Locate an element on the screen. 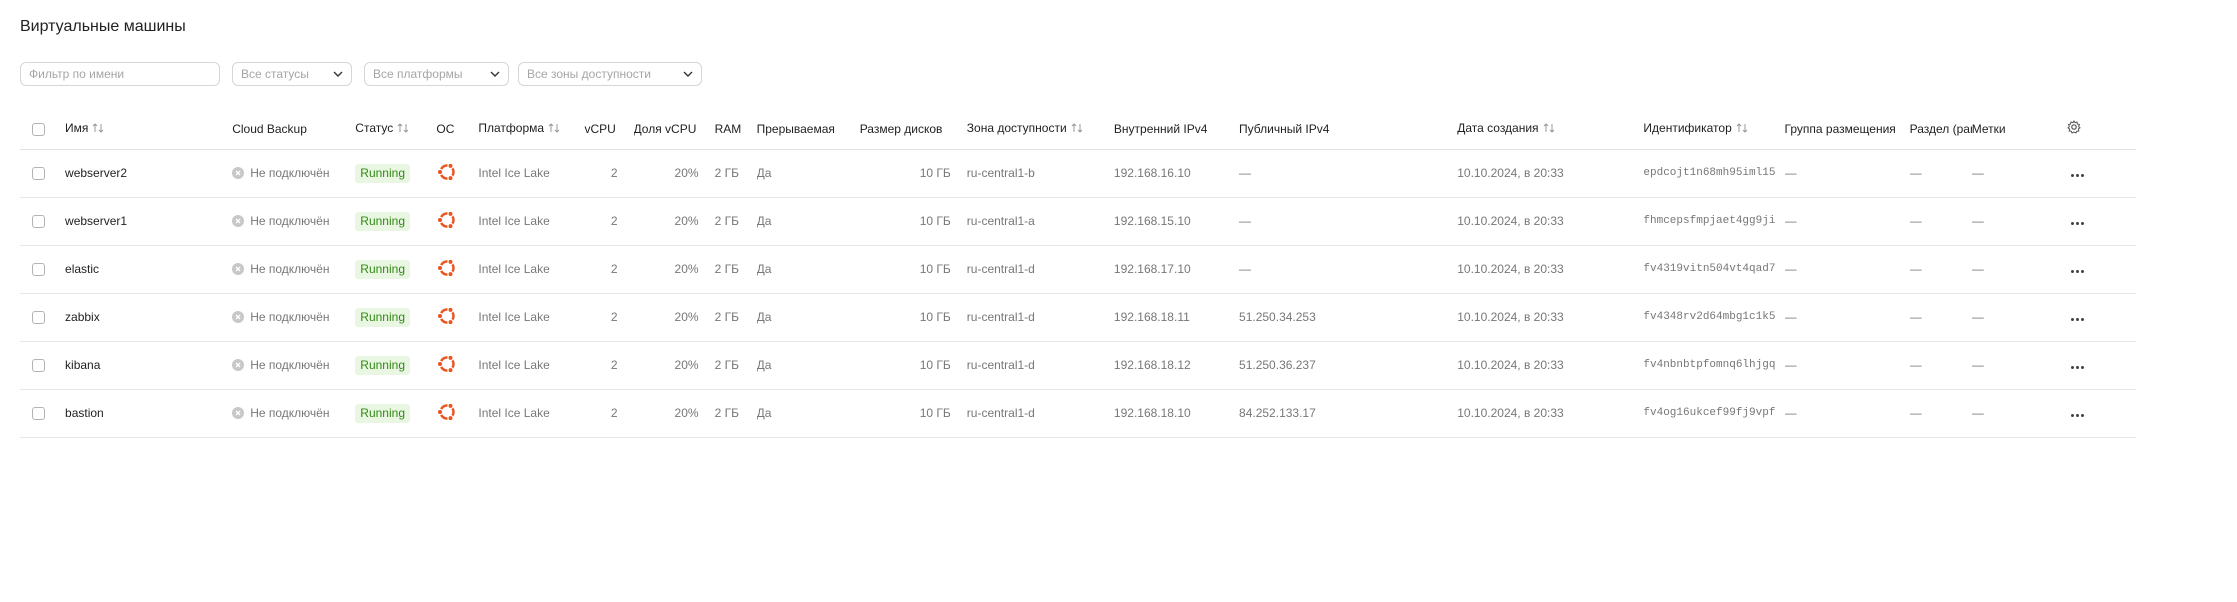 Image resolution: width=2237 pixels, height=602 pixels. vm-name-link: webserver1 is located at coordinates (148, 221).